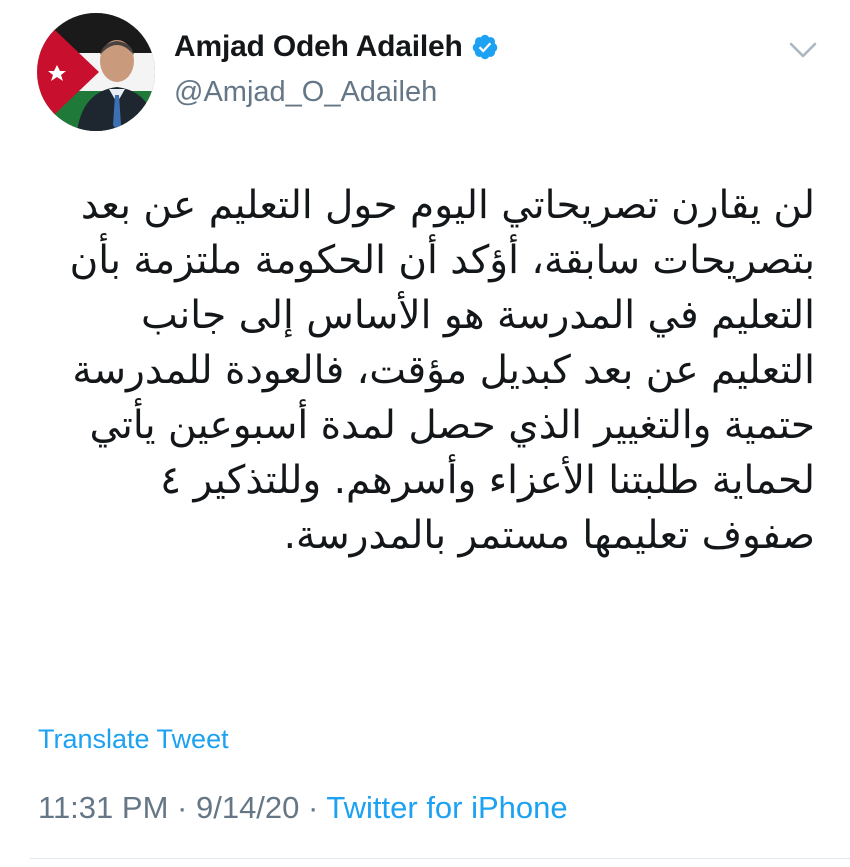 Image resolution: width=850 pixels, height=867 pixels. I want to click on avatar, so click(96, 72).